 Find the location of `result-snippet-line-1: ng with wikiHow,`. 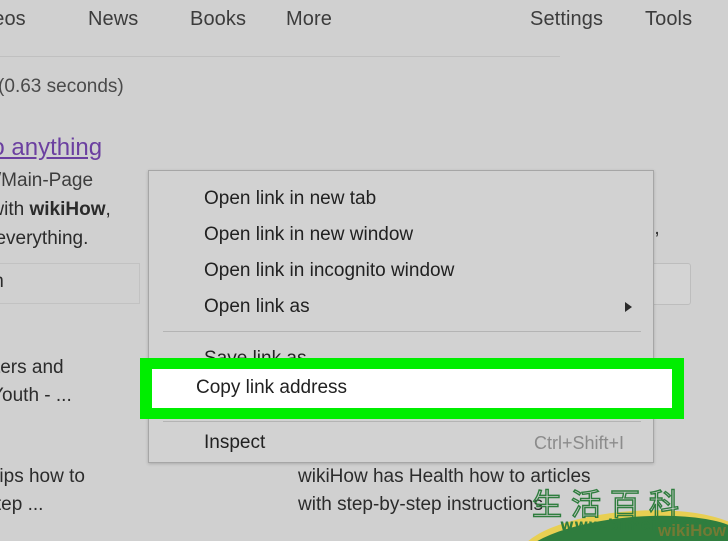

result-snippet-line-1: ng with wikiHow, is located at coordinates (55, 210).